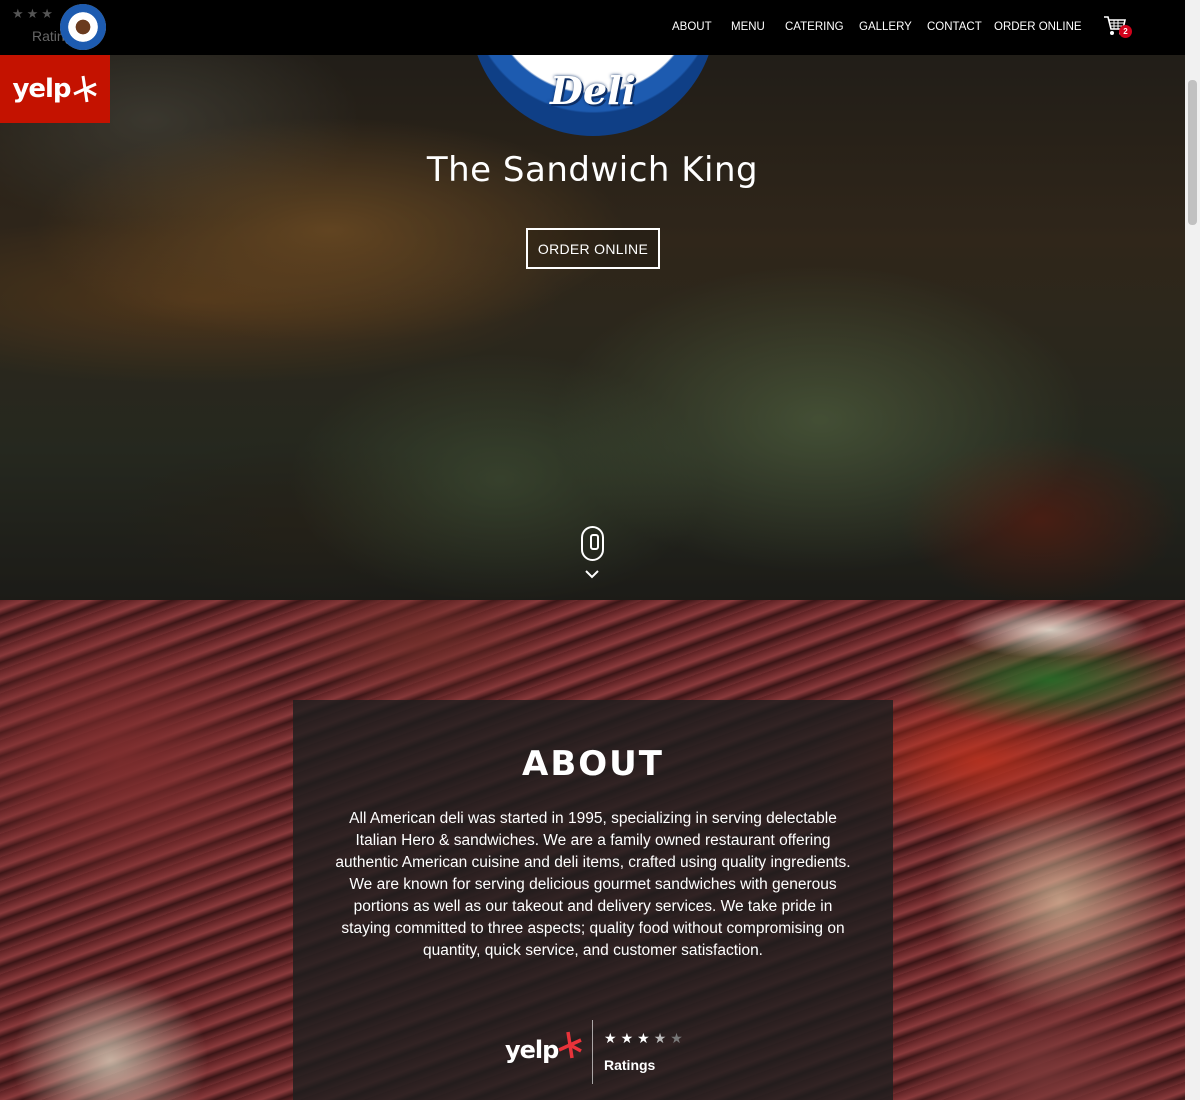 The width and height of the screenshot is (1200, 1100). What do you see at coordinates (954, 27) in the screenshot?
I see `nav-contact: CONTACT` at bounding box center [954, 27].